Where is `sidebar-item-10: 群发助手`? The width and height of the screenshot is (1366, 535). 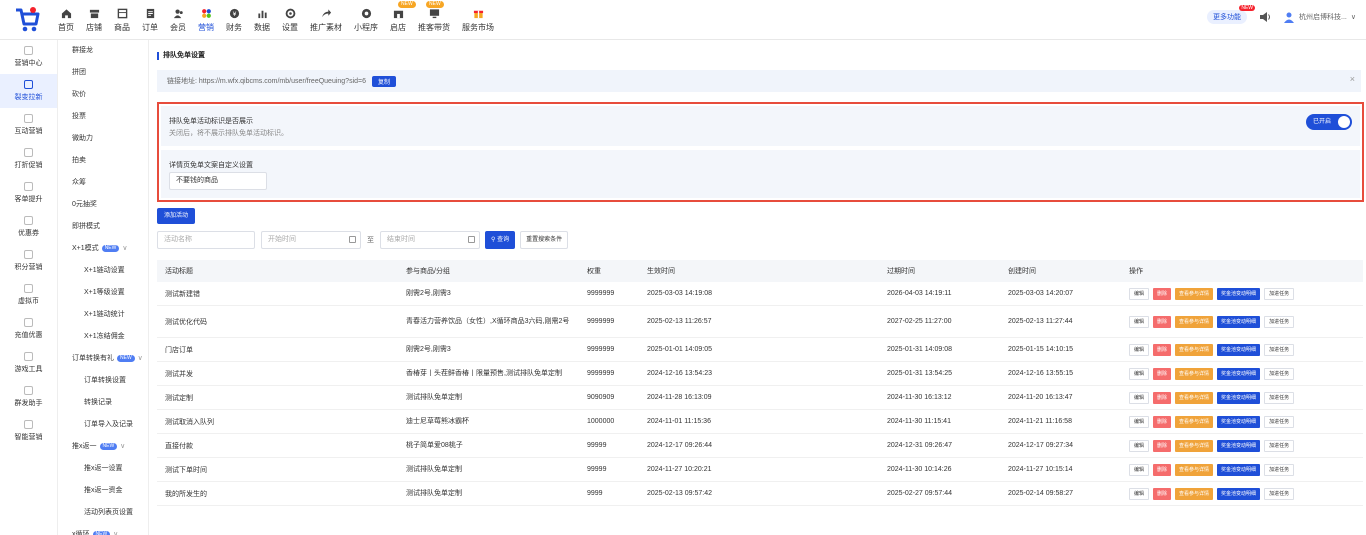 sidebar-item-10: 群发助手 is located at coordinates (28, 397).